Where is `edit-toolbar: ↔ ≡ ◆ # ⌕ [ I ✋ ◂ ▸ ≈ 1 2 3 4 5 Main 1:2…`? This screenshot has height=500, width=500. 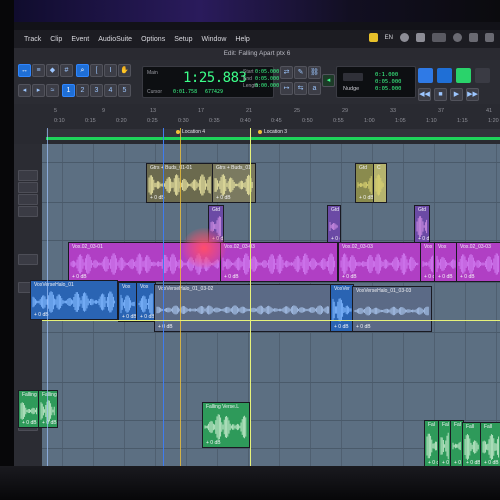
edit-toolbar: ↔ ≡ ◆ # ⌕ [ I ✋ ◂ ▸ ≈ 1 2 3 4 5 Main 1:2… is located at coordinates (257, 82).